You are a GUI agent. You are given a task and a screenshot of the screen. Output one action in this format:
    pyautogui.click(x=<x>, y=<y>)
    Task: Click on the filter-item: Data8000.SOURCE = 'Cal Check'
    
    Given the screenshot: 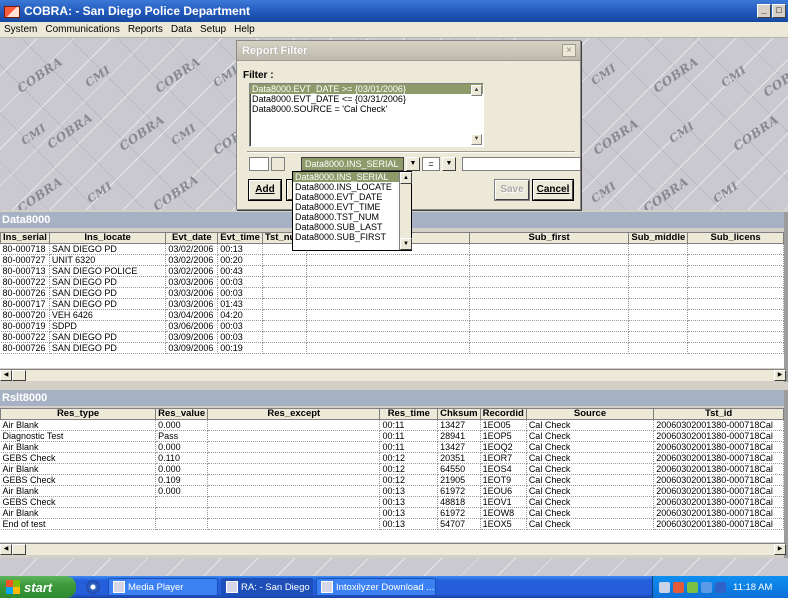 What is the action you would take?
    pyautogui.click(x=366, y=109)
    